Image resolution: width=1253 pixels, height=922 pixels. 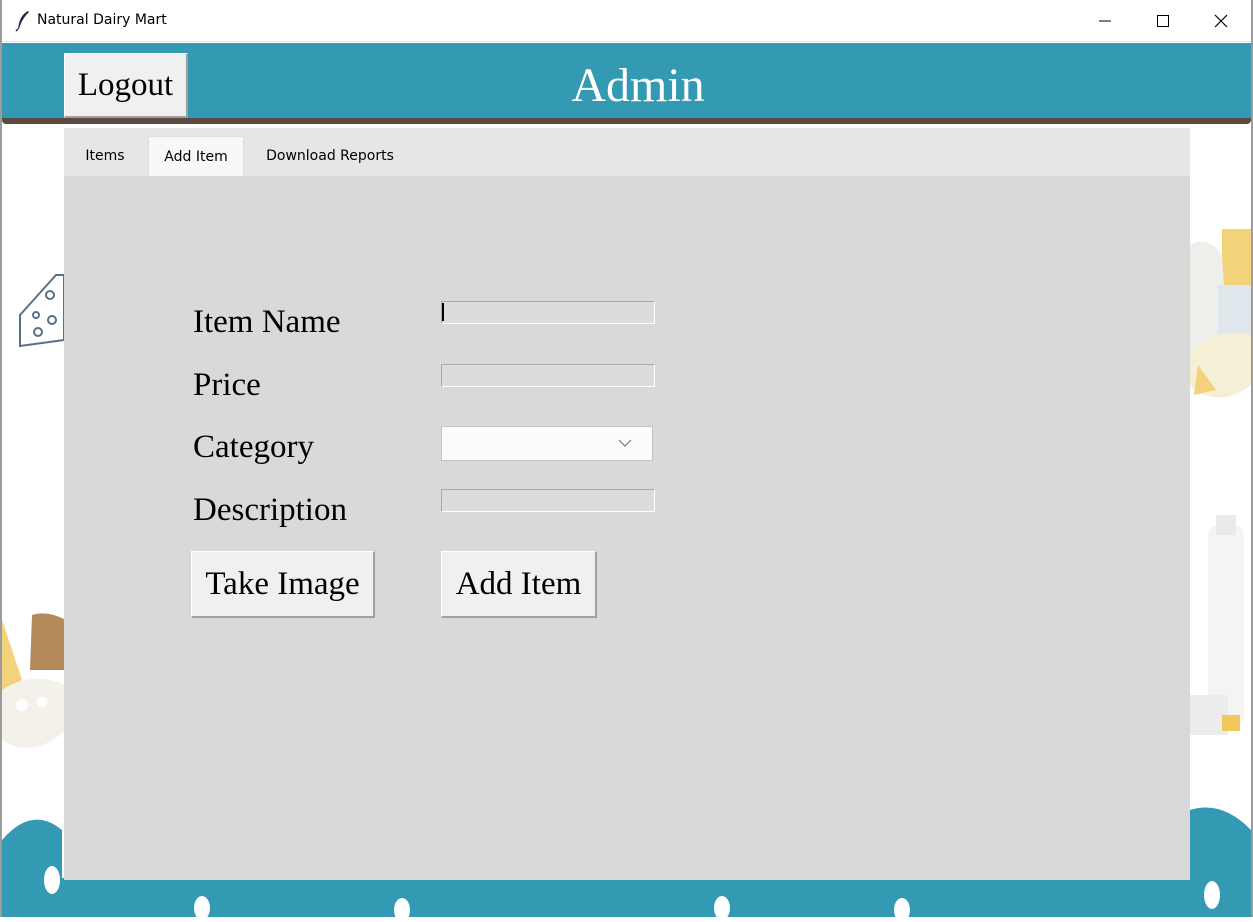 I want to click on maximize-icon, so click(x=1163, y=21).